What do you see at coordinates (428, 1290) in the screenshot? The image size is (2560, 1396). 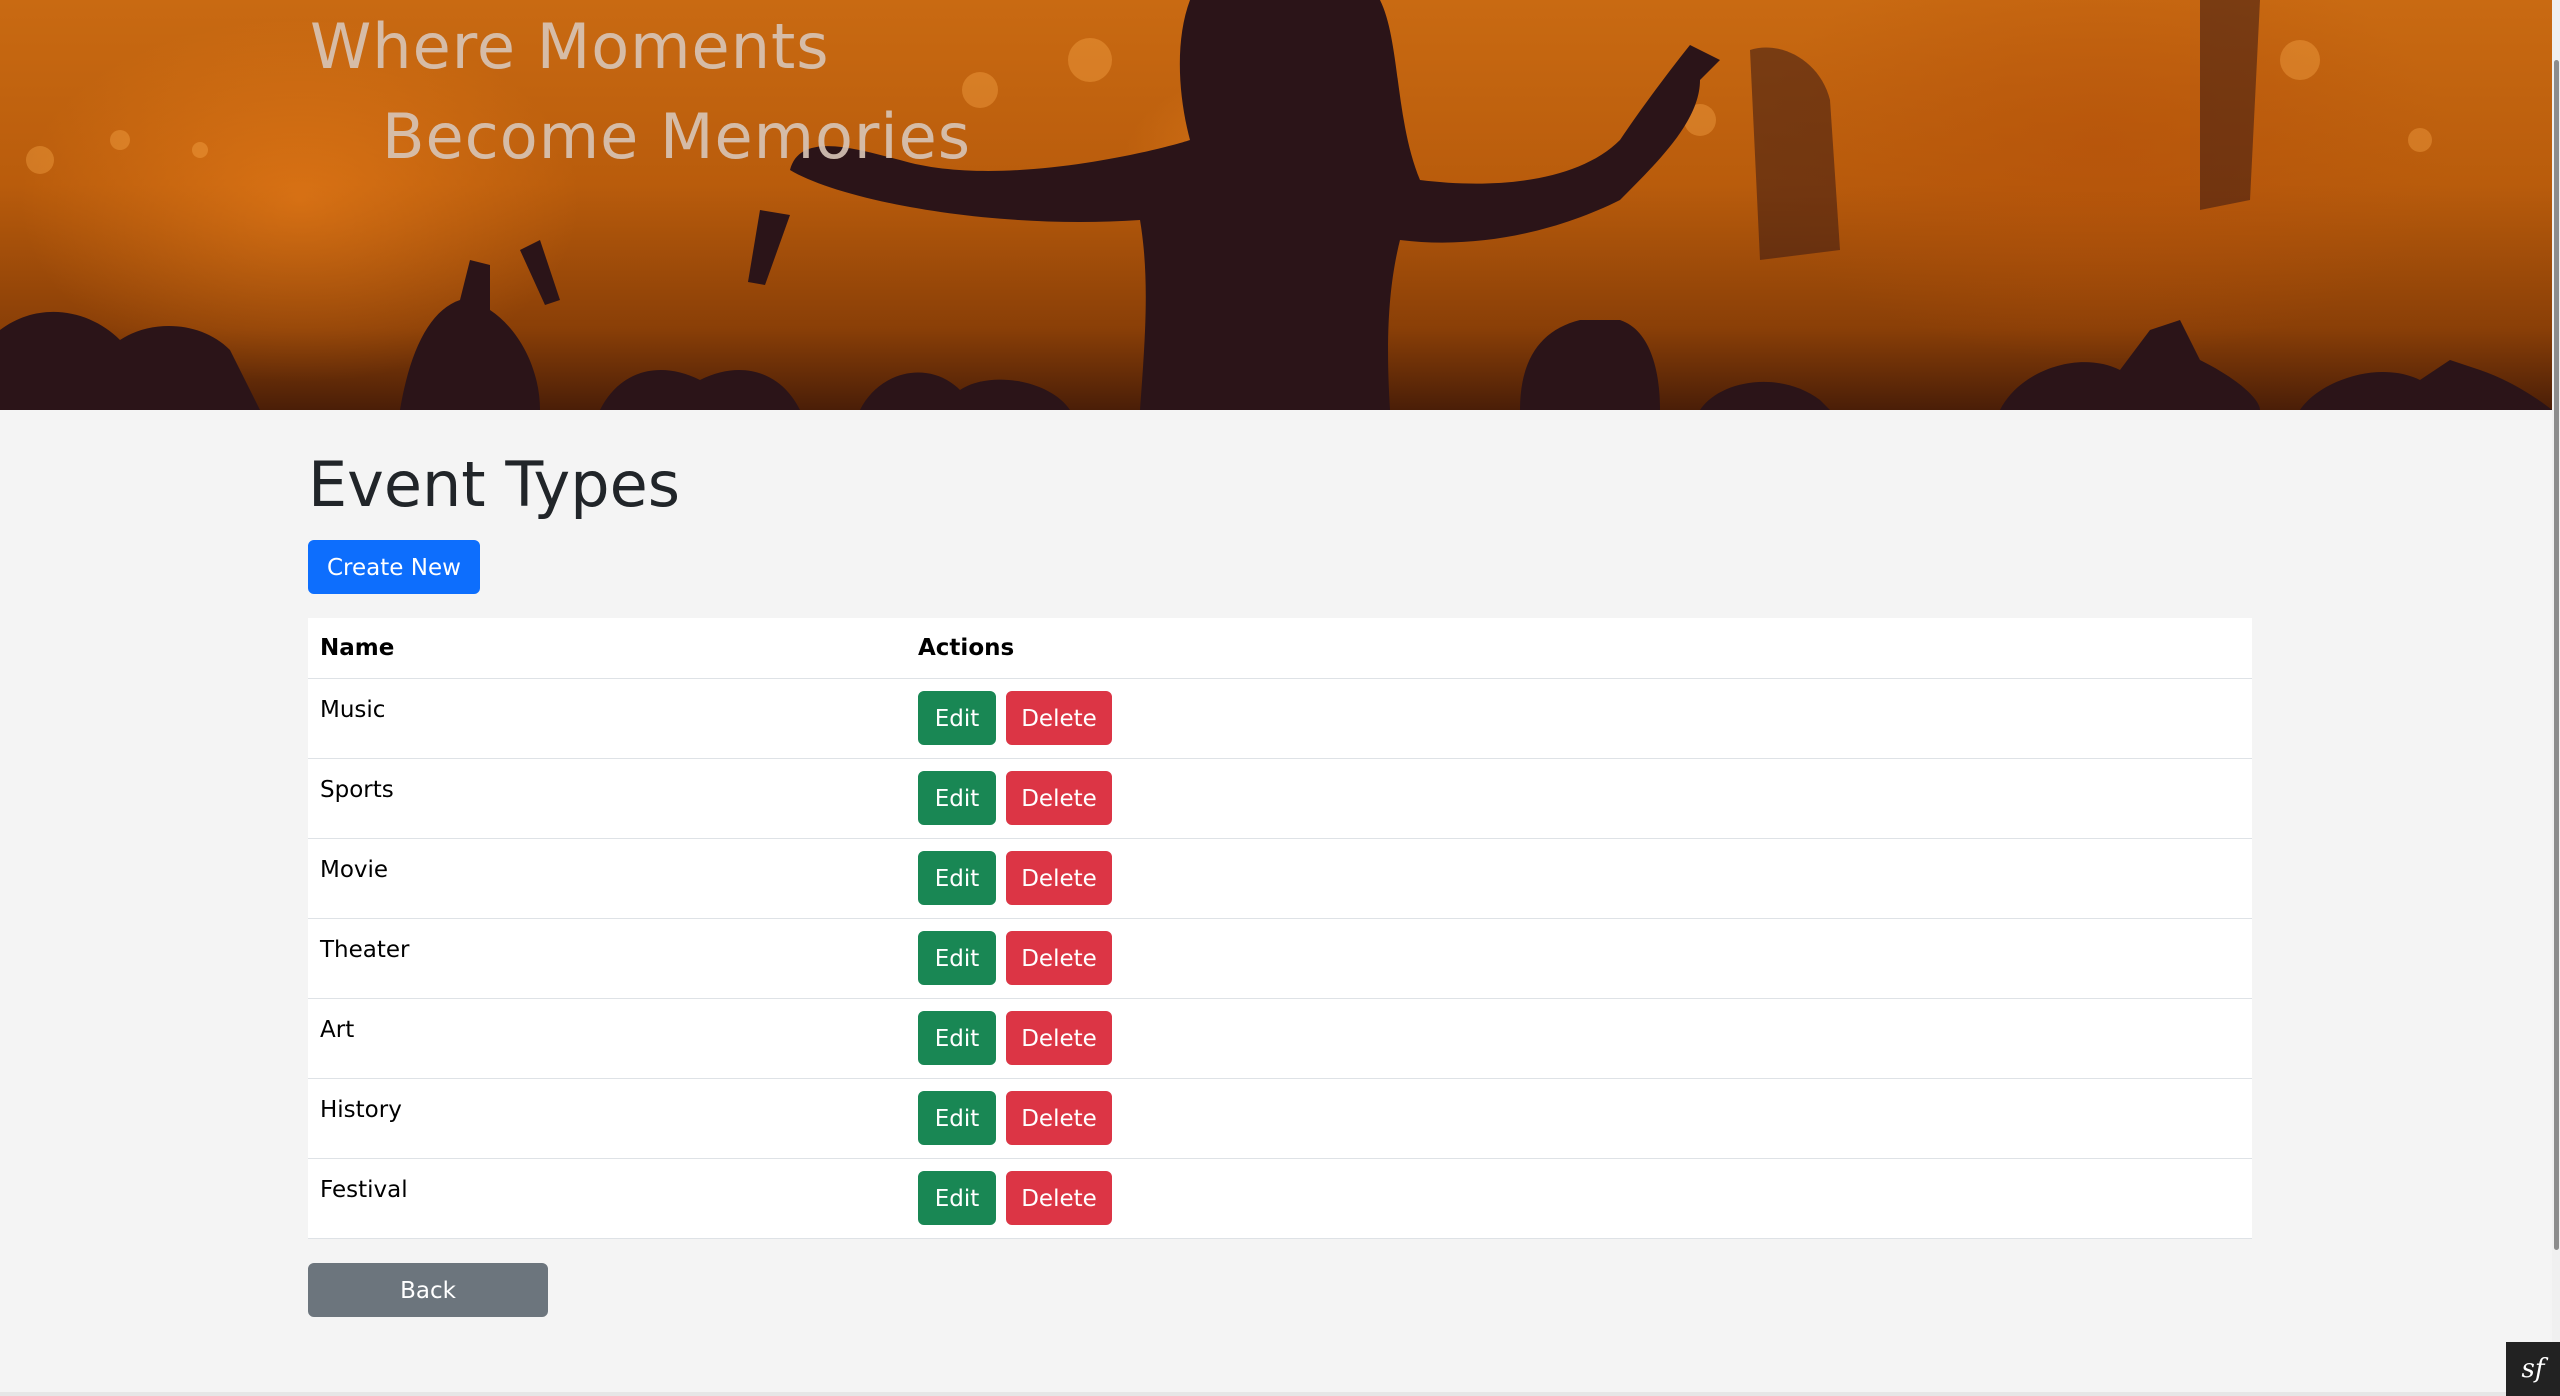 I see `back-button: Back` at bounding box center [428, 1290].